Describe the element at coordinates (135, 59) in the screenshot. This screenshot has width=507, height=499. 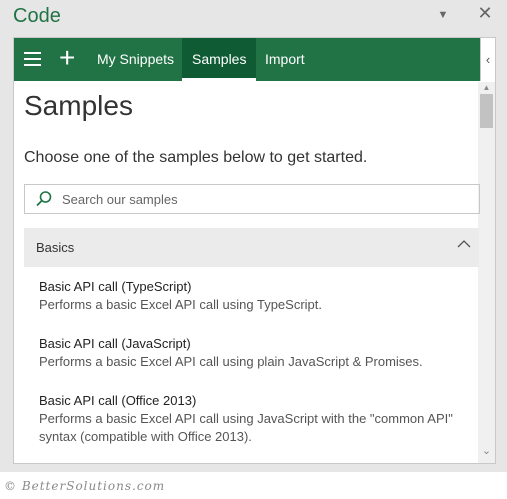
I see `tab-my-snippets: My Snippets` at that location.